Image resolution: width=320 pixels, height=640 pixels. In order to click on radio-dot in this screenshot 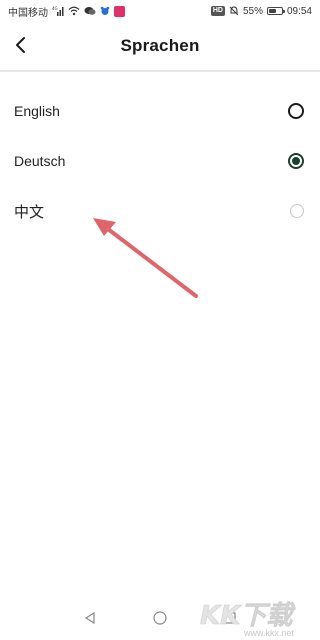, I will do `click(296, 161)`.